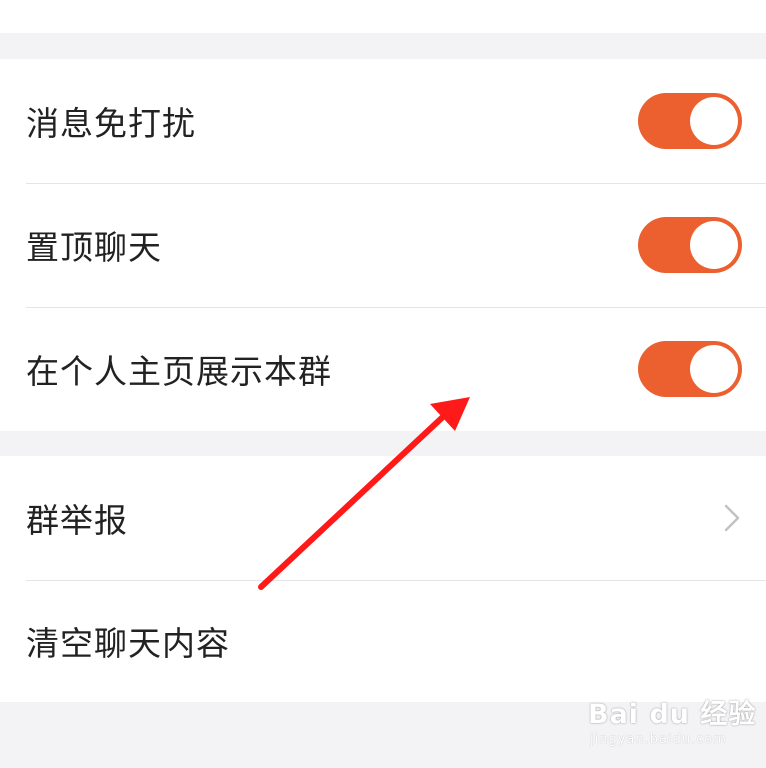  I want to click on show-on-profile-toggle, so click(690, 369).